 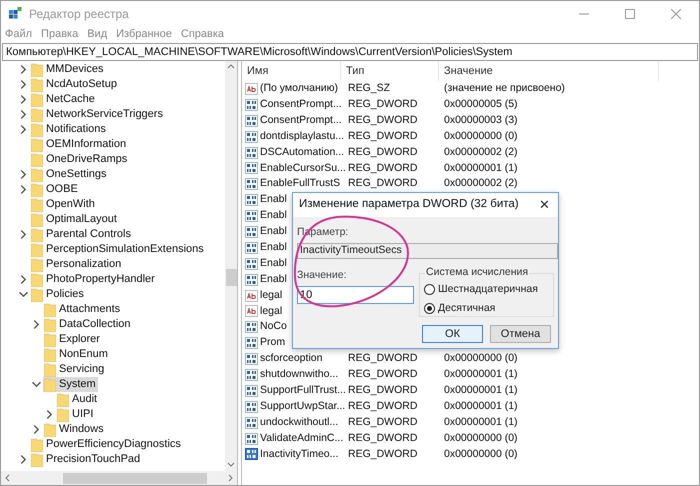 I want to click on value-label: Значение:, so click(x=322, y=275).